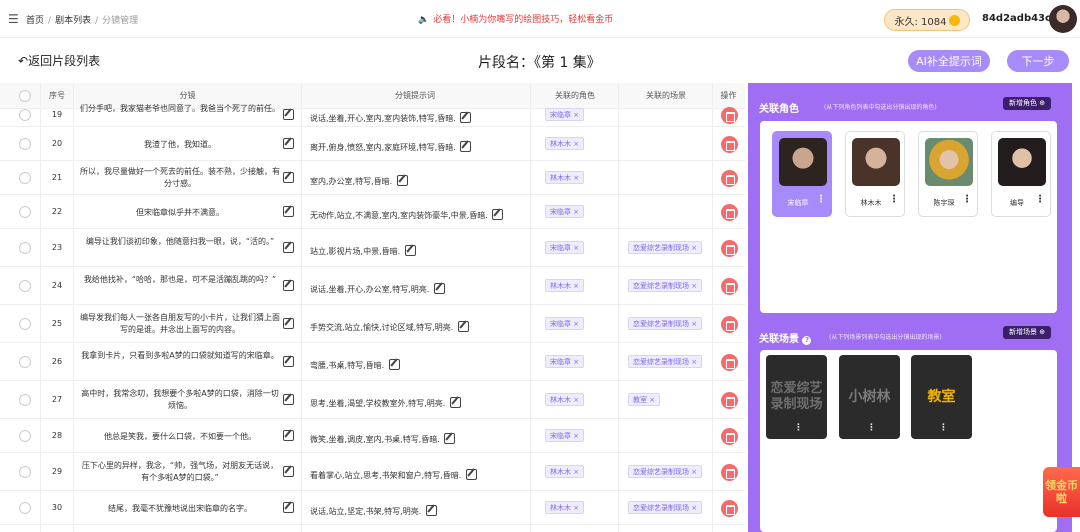 The width and height of the screenshot is (1080, 532). I want to click on row-number: 25, so click(57, 323).